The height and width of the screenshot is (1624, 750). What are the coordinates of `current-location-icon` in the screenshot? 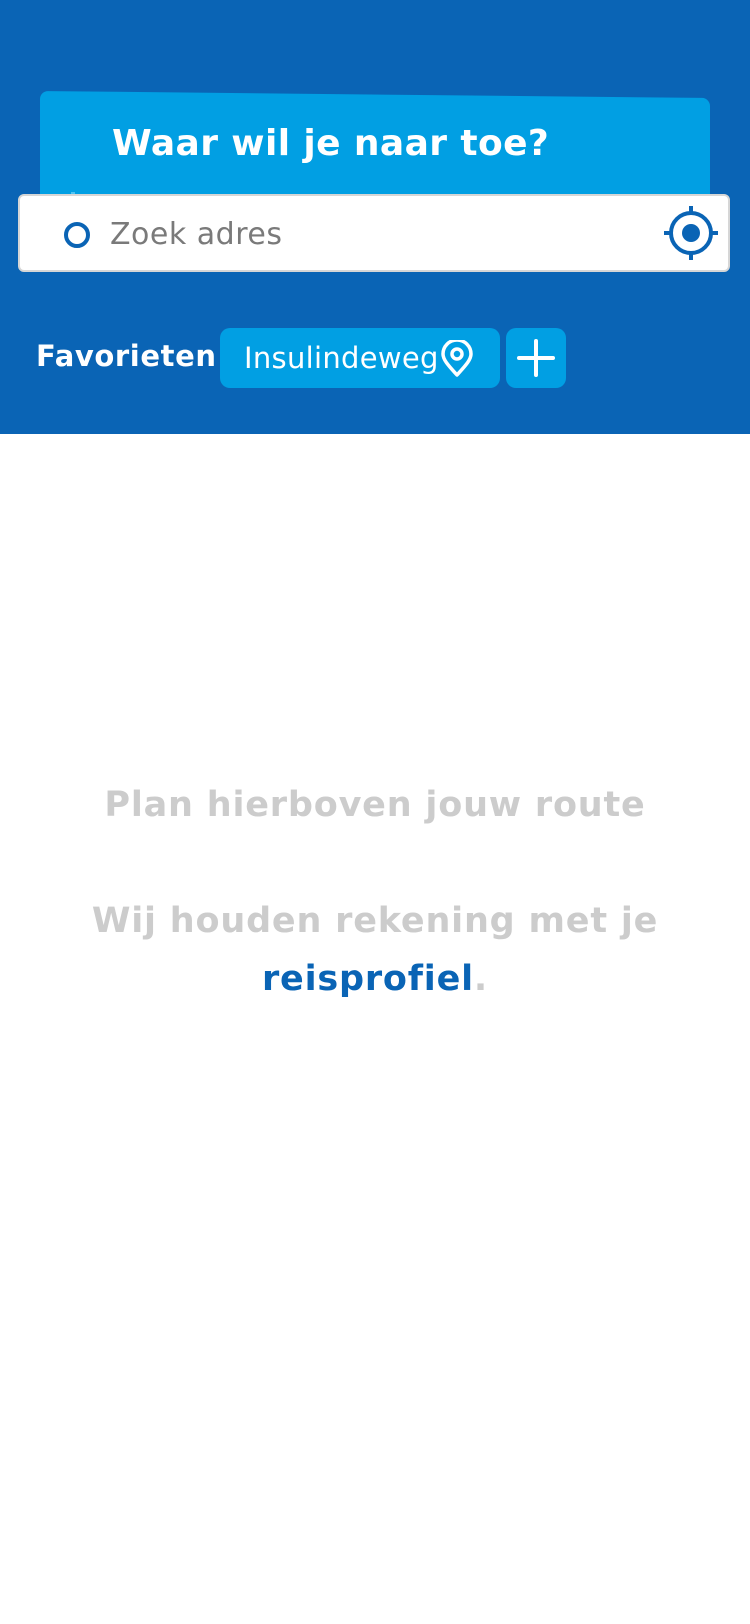 It's located at (691, 233).